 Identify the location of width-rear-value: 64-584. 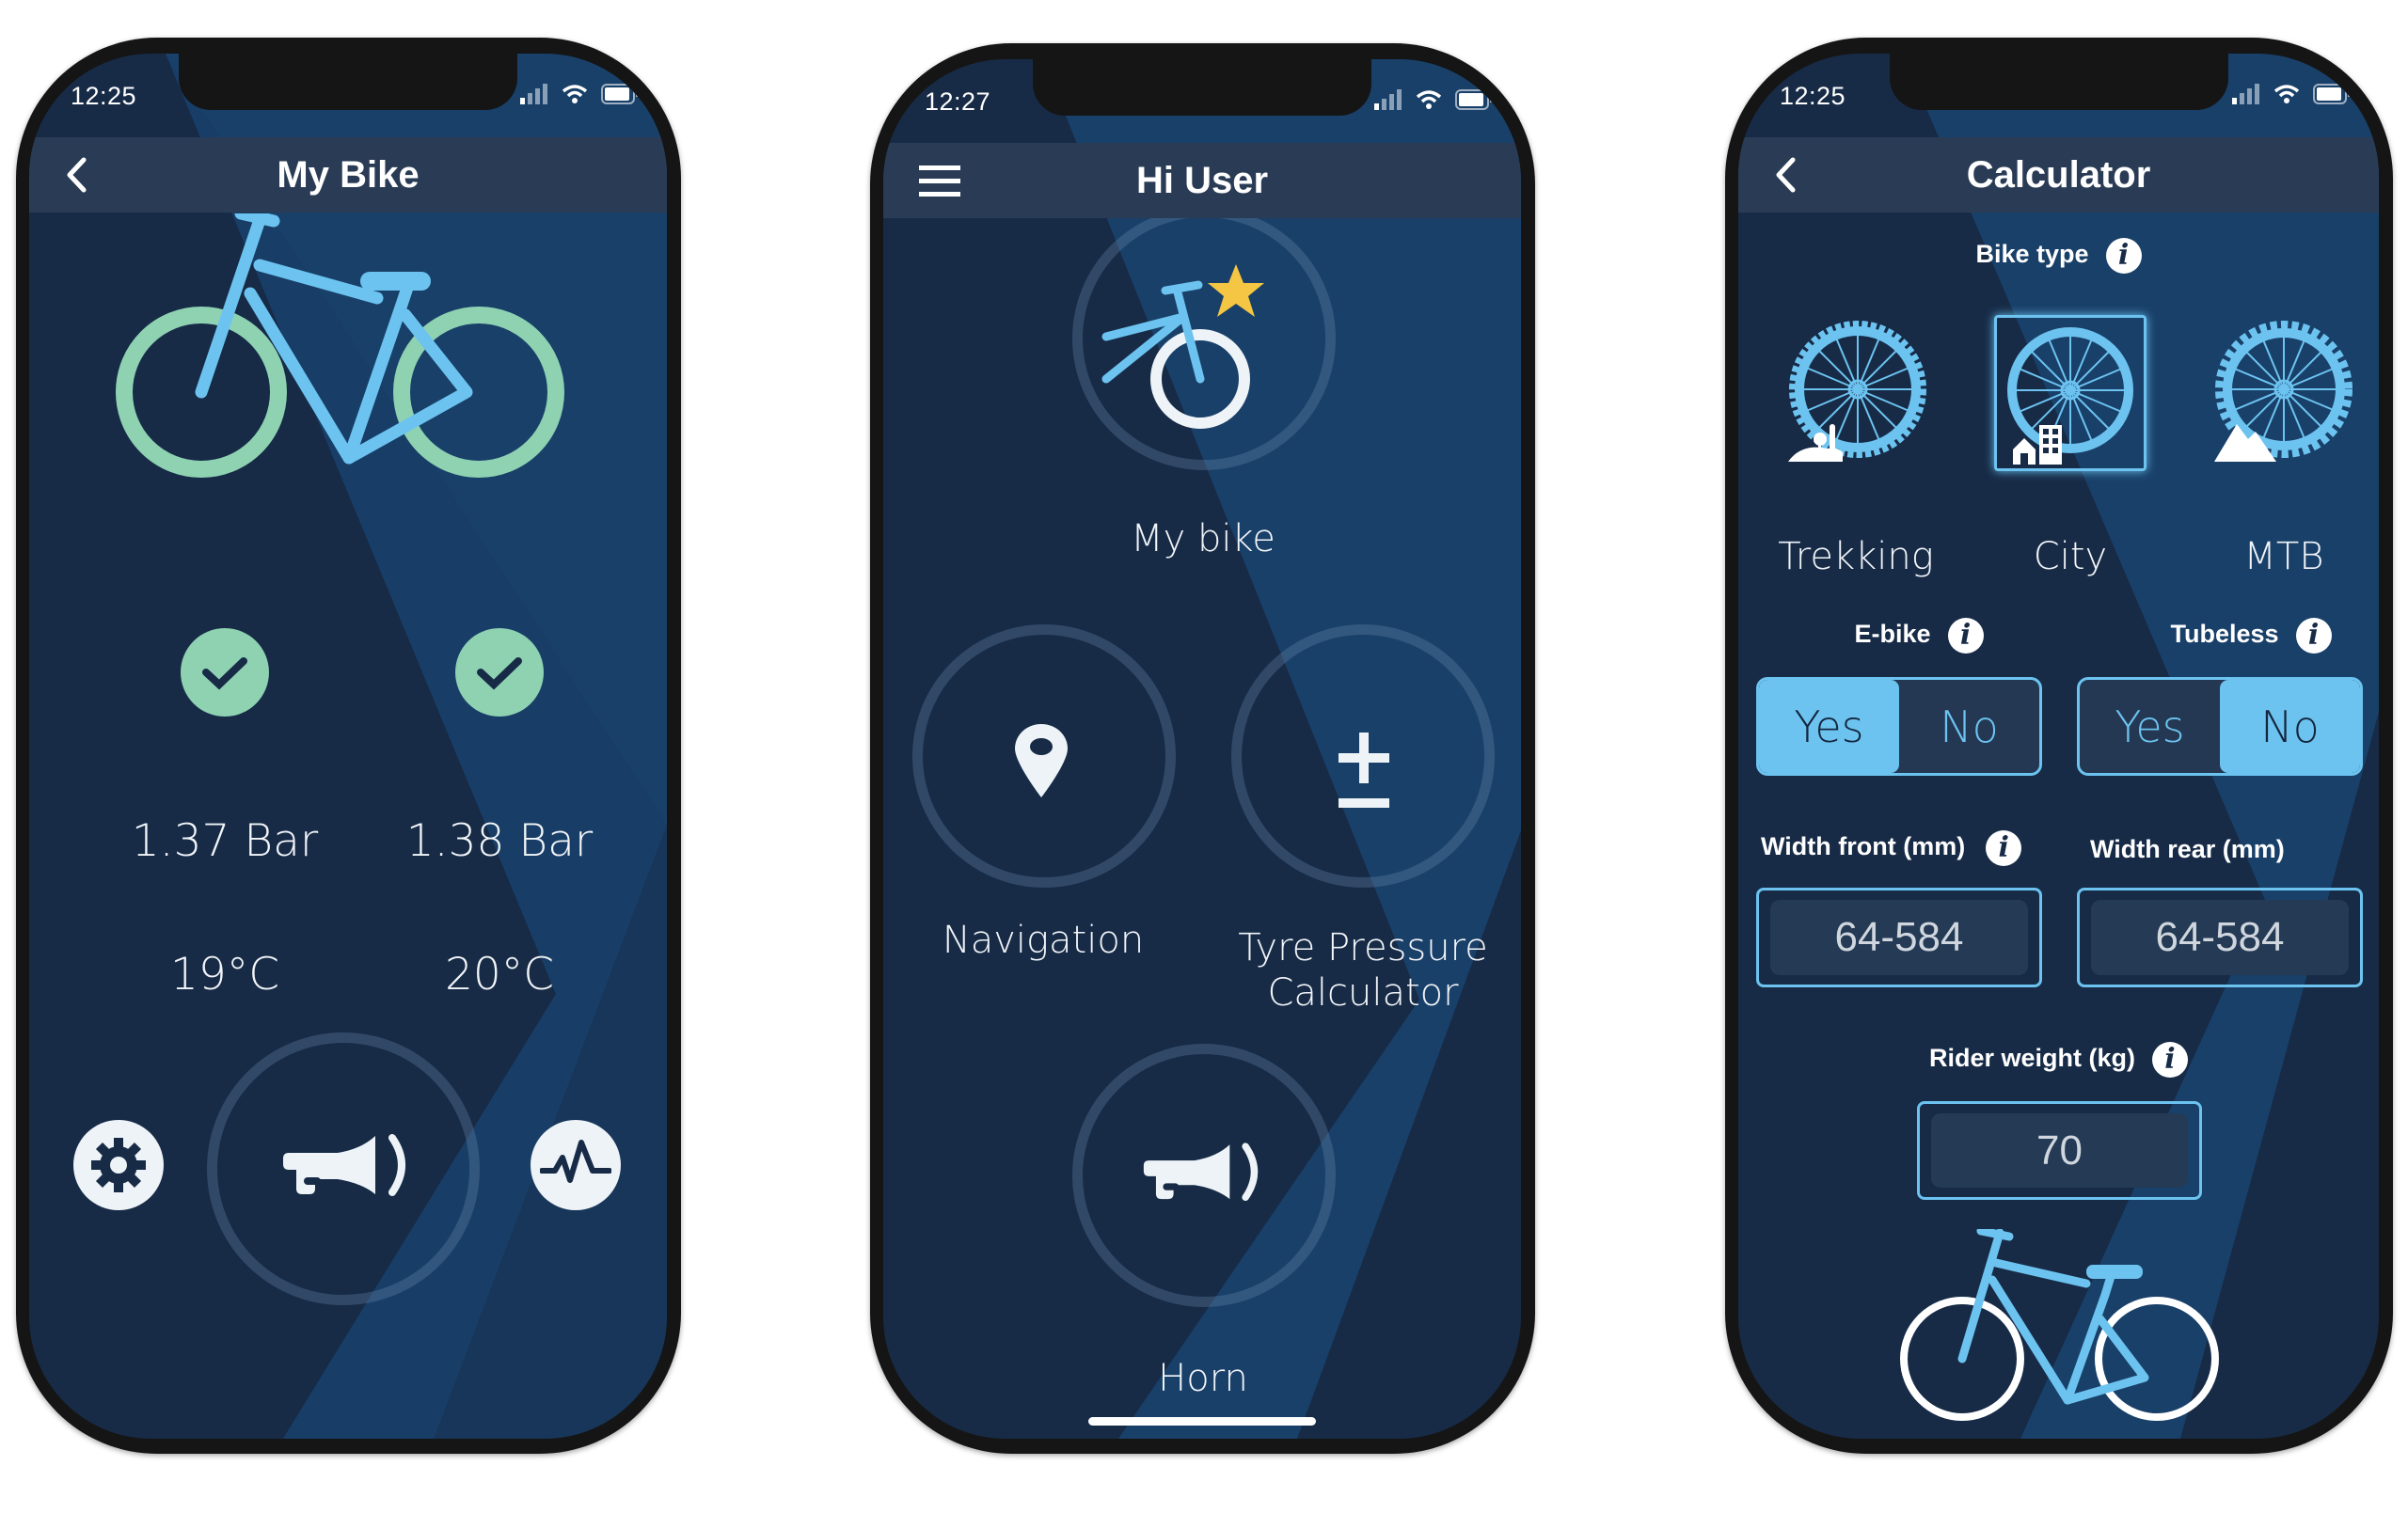
(2220, 937).